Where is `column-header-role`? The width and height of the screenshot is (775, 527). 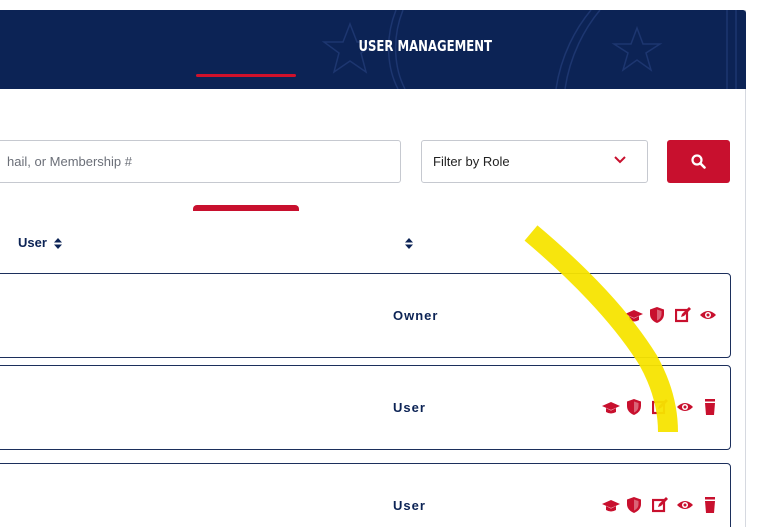 column-header-role is located at coordinates (407, 242).